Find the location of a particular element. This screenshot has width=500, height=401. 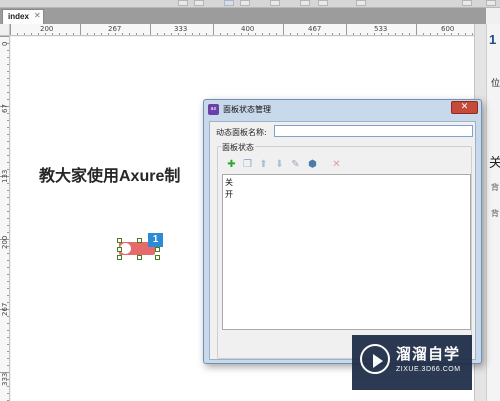

inspector-heading: 关 is located at coordinates (494, 162).